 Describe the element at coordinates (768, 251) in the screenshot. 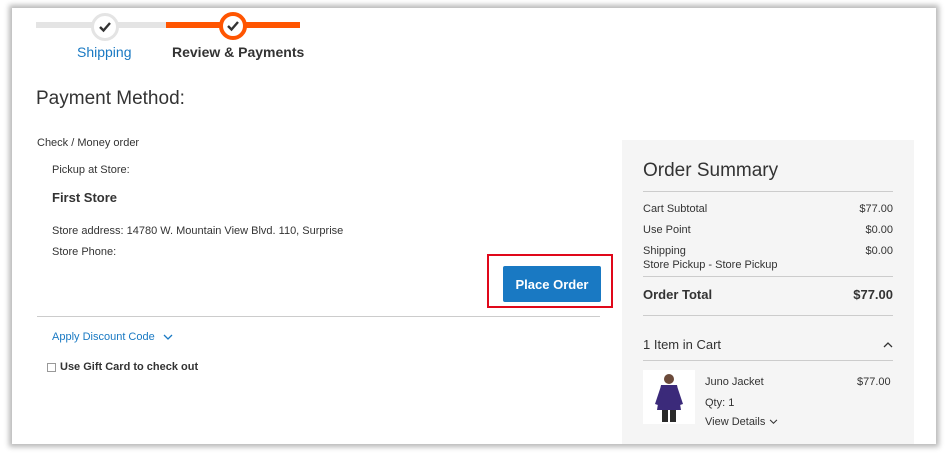

I see `summary-row-shipping: Shipping $0.00` at that location.